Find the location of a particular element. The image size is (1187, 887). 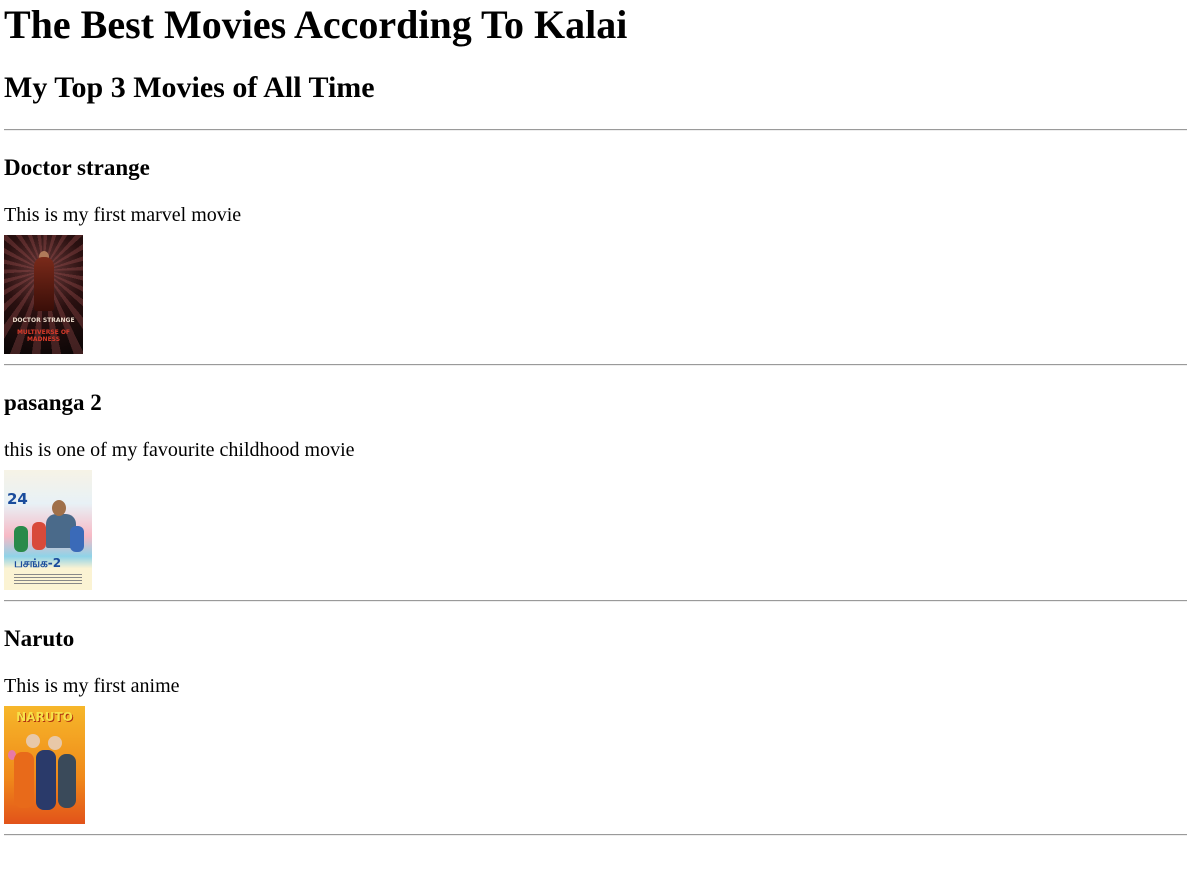

movie-title: Naruto is located at coordinates (39, 638).